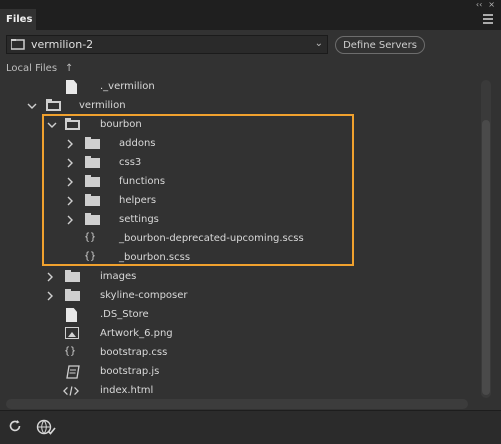 This screenshot has width=501, height=444. Describe the element at coordinates (62, 44) in the screenshot. I see `site-name: vermilion-2` at that location.